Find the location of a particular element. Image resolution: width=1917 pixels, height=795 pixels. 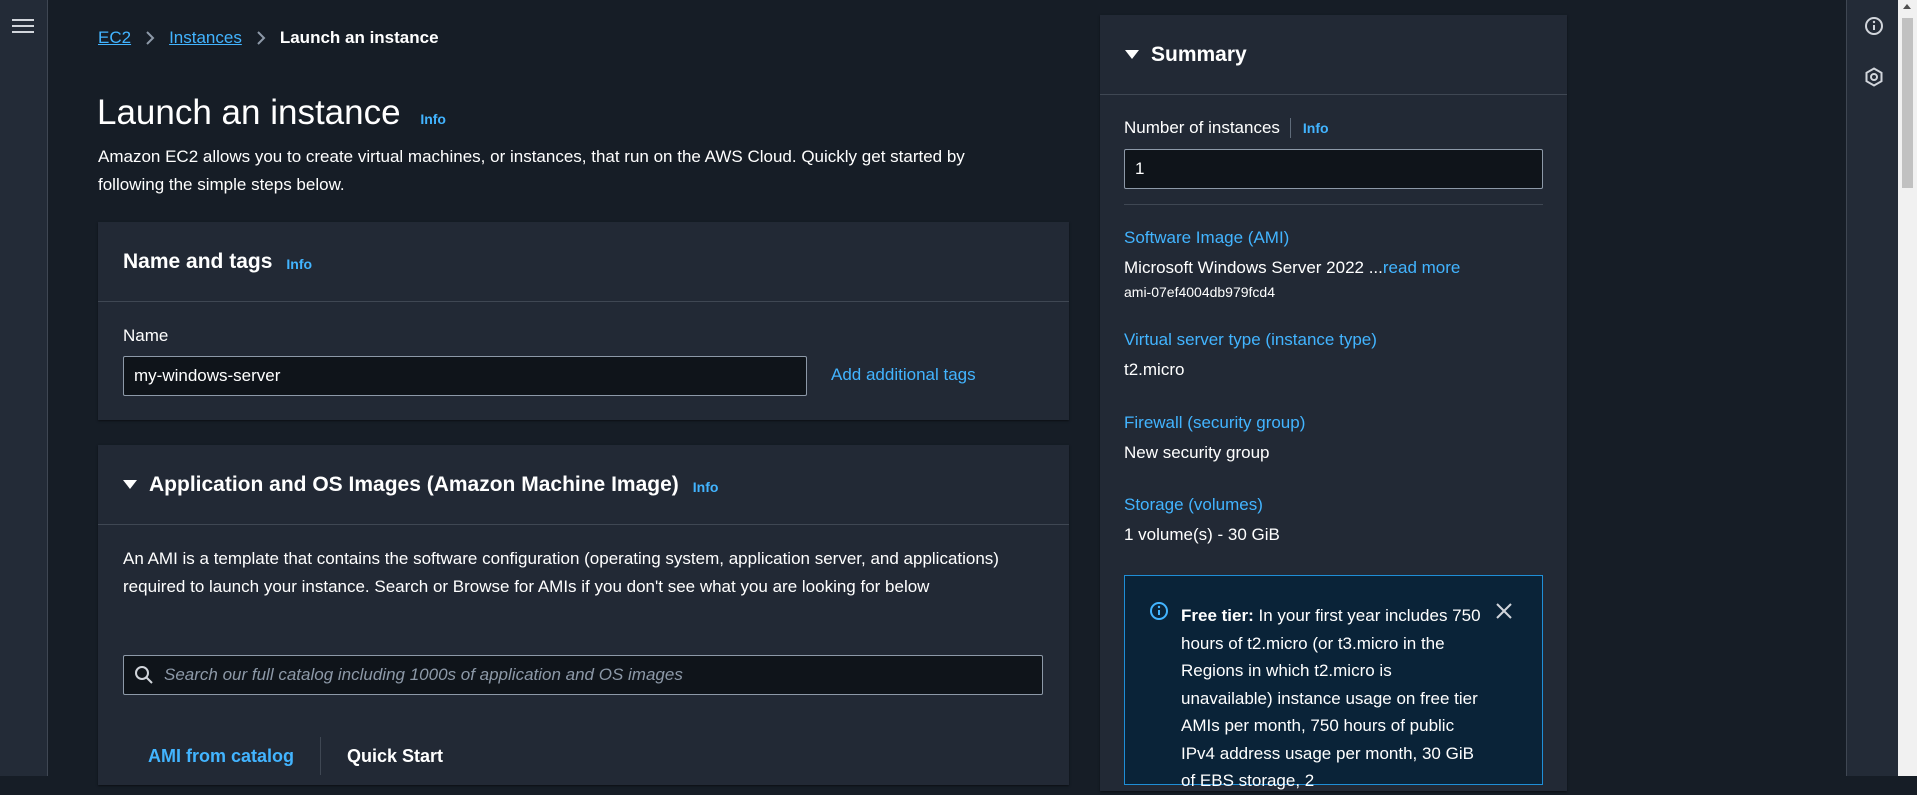

summary-divider is located at coordinates (1333, 204).